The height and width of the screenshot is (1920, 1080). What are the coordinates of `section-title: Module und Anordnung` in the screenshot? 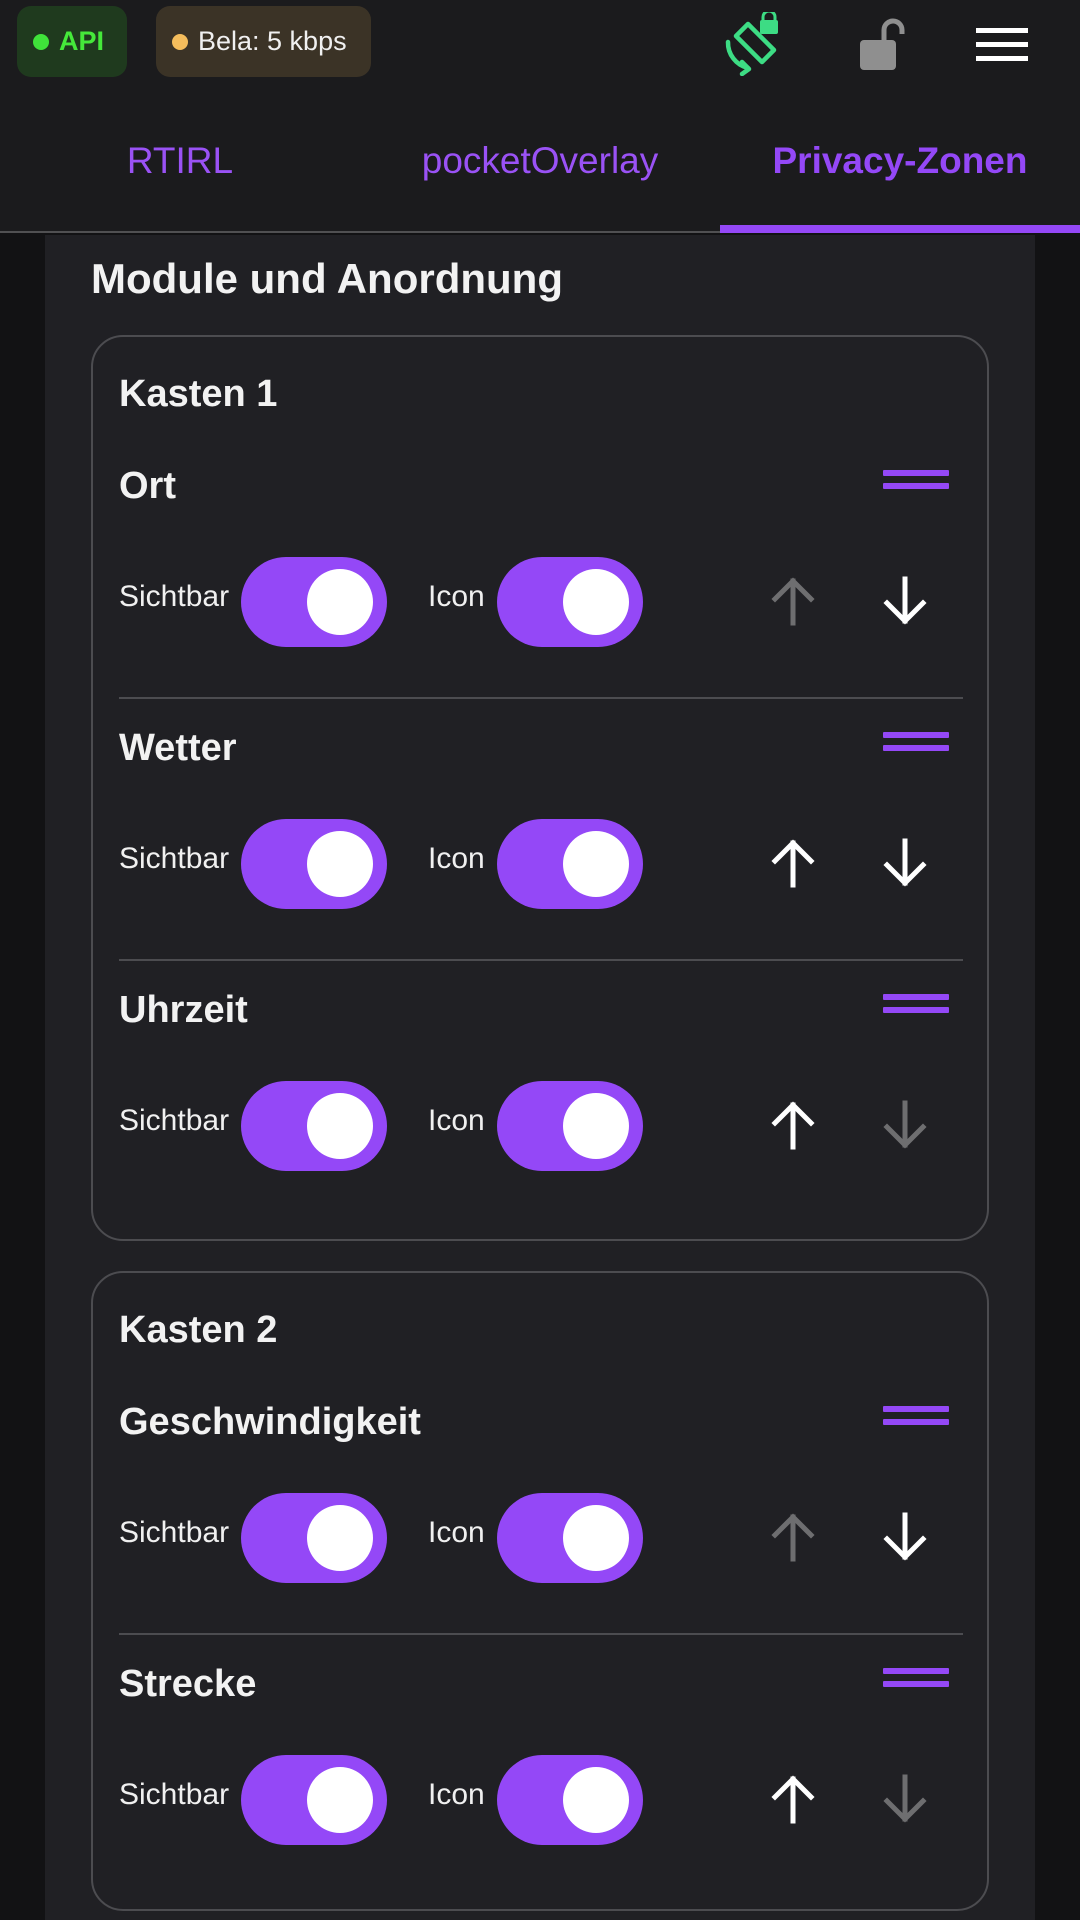 It's located at (327, 278).